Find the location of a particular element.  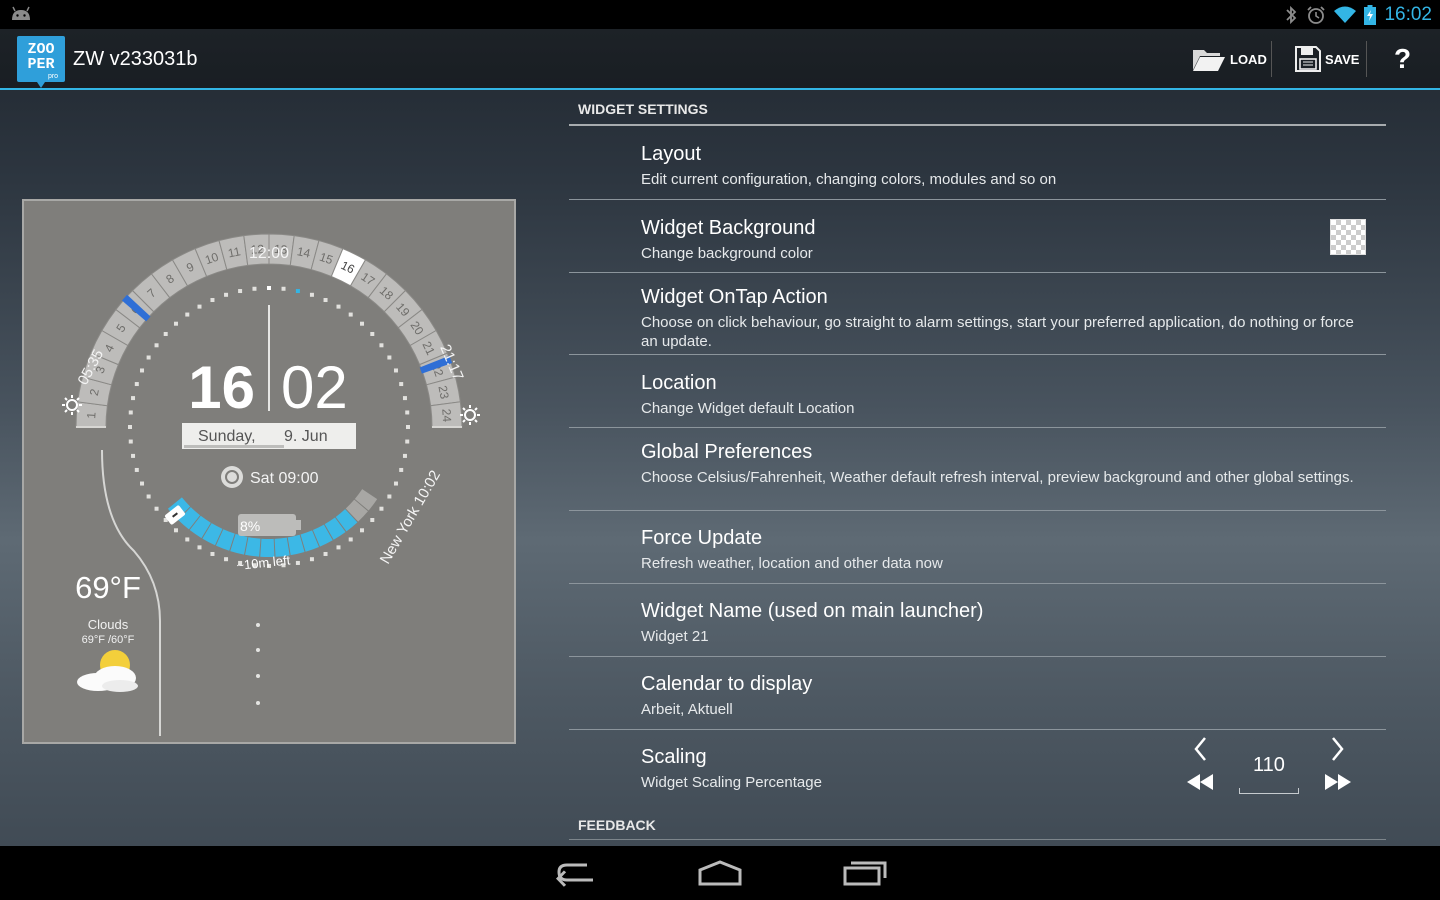

save-button: SAVE is located at coordinates (1327, 59).